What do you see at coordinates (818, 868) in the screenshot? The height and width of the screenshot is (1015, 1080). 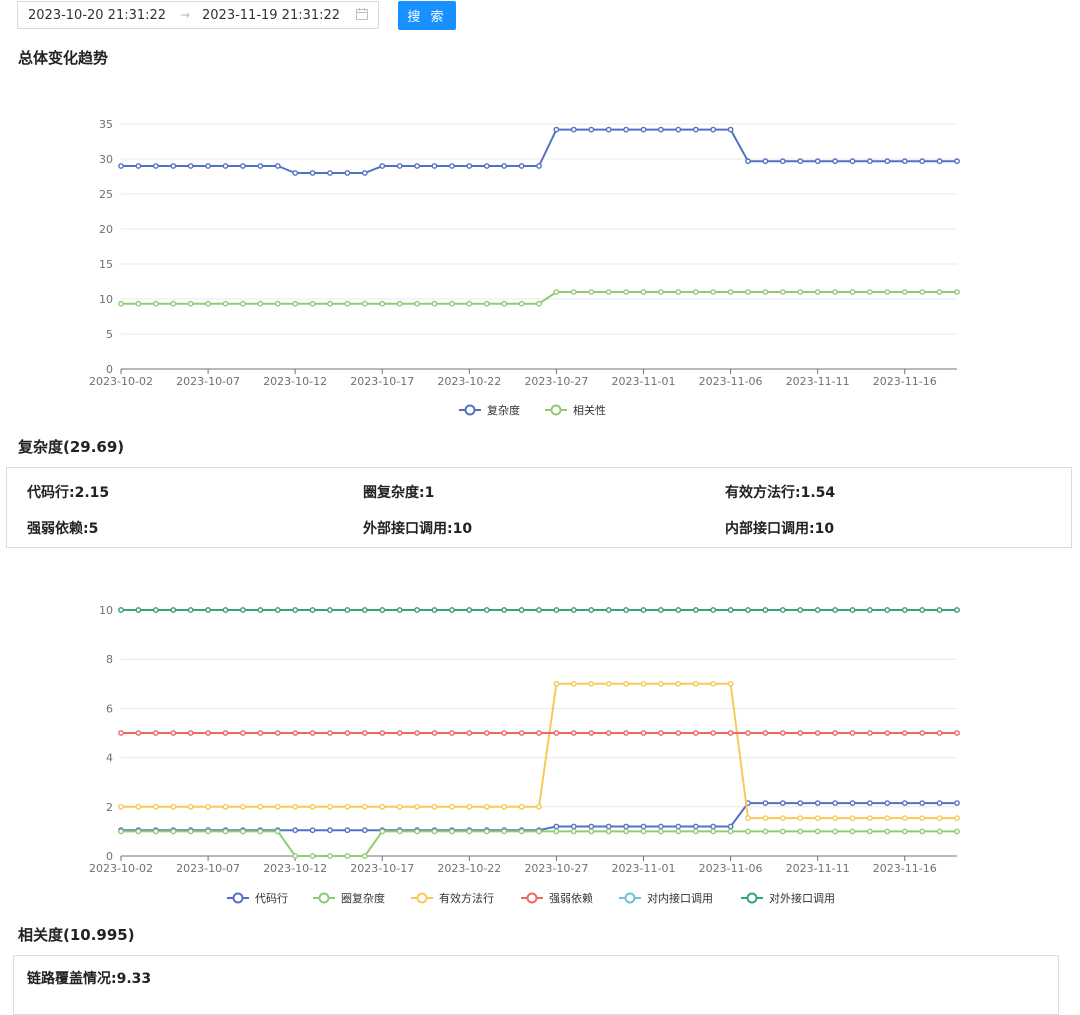 I see `x-tick-label: 2023-11-11` at bounding box center [818, 868].